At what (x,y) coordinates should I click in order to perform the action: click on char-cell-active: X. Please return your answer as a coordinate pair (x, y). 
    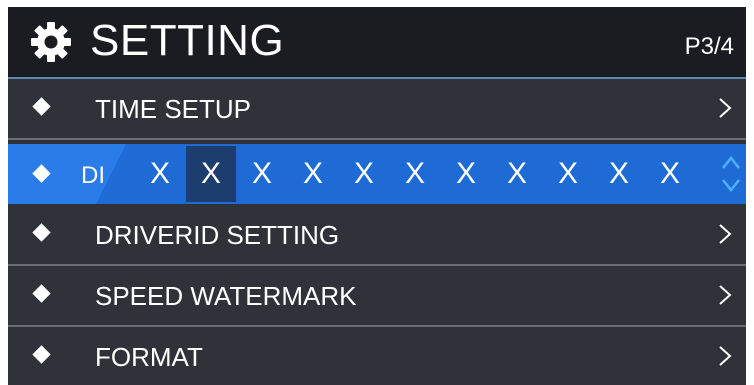
    Looking at the image, I should click on (211, 174).